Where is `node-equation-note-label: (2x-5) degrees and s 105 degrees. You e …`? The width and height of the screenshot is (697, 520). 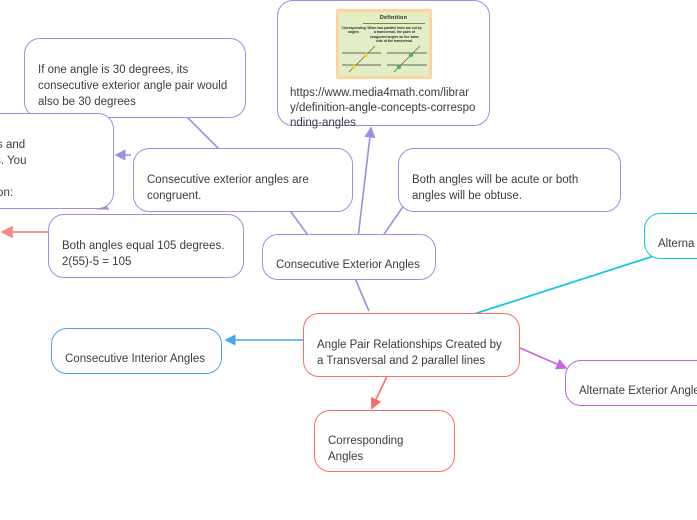 node-equation-note-label: (2x-5) degrees and s 105 degrees. You e … is located at coordinates (13, 169).